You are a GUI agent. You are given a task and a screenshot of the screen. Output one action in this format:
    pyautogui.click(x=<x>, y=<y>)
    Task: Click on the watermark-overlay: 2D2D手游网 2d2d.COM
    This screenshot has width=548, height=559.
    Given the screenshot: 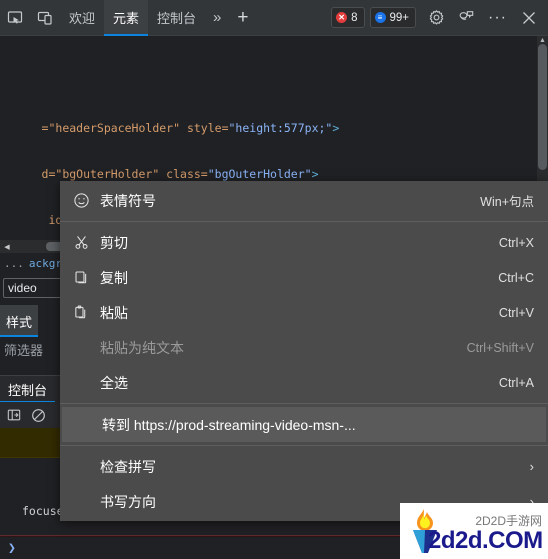 What is the action you would take?
    pyautogui.click(x=474, y=531)
    